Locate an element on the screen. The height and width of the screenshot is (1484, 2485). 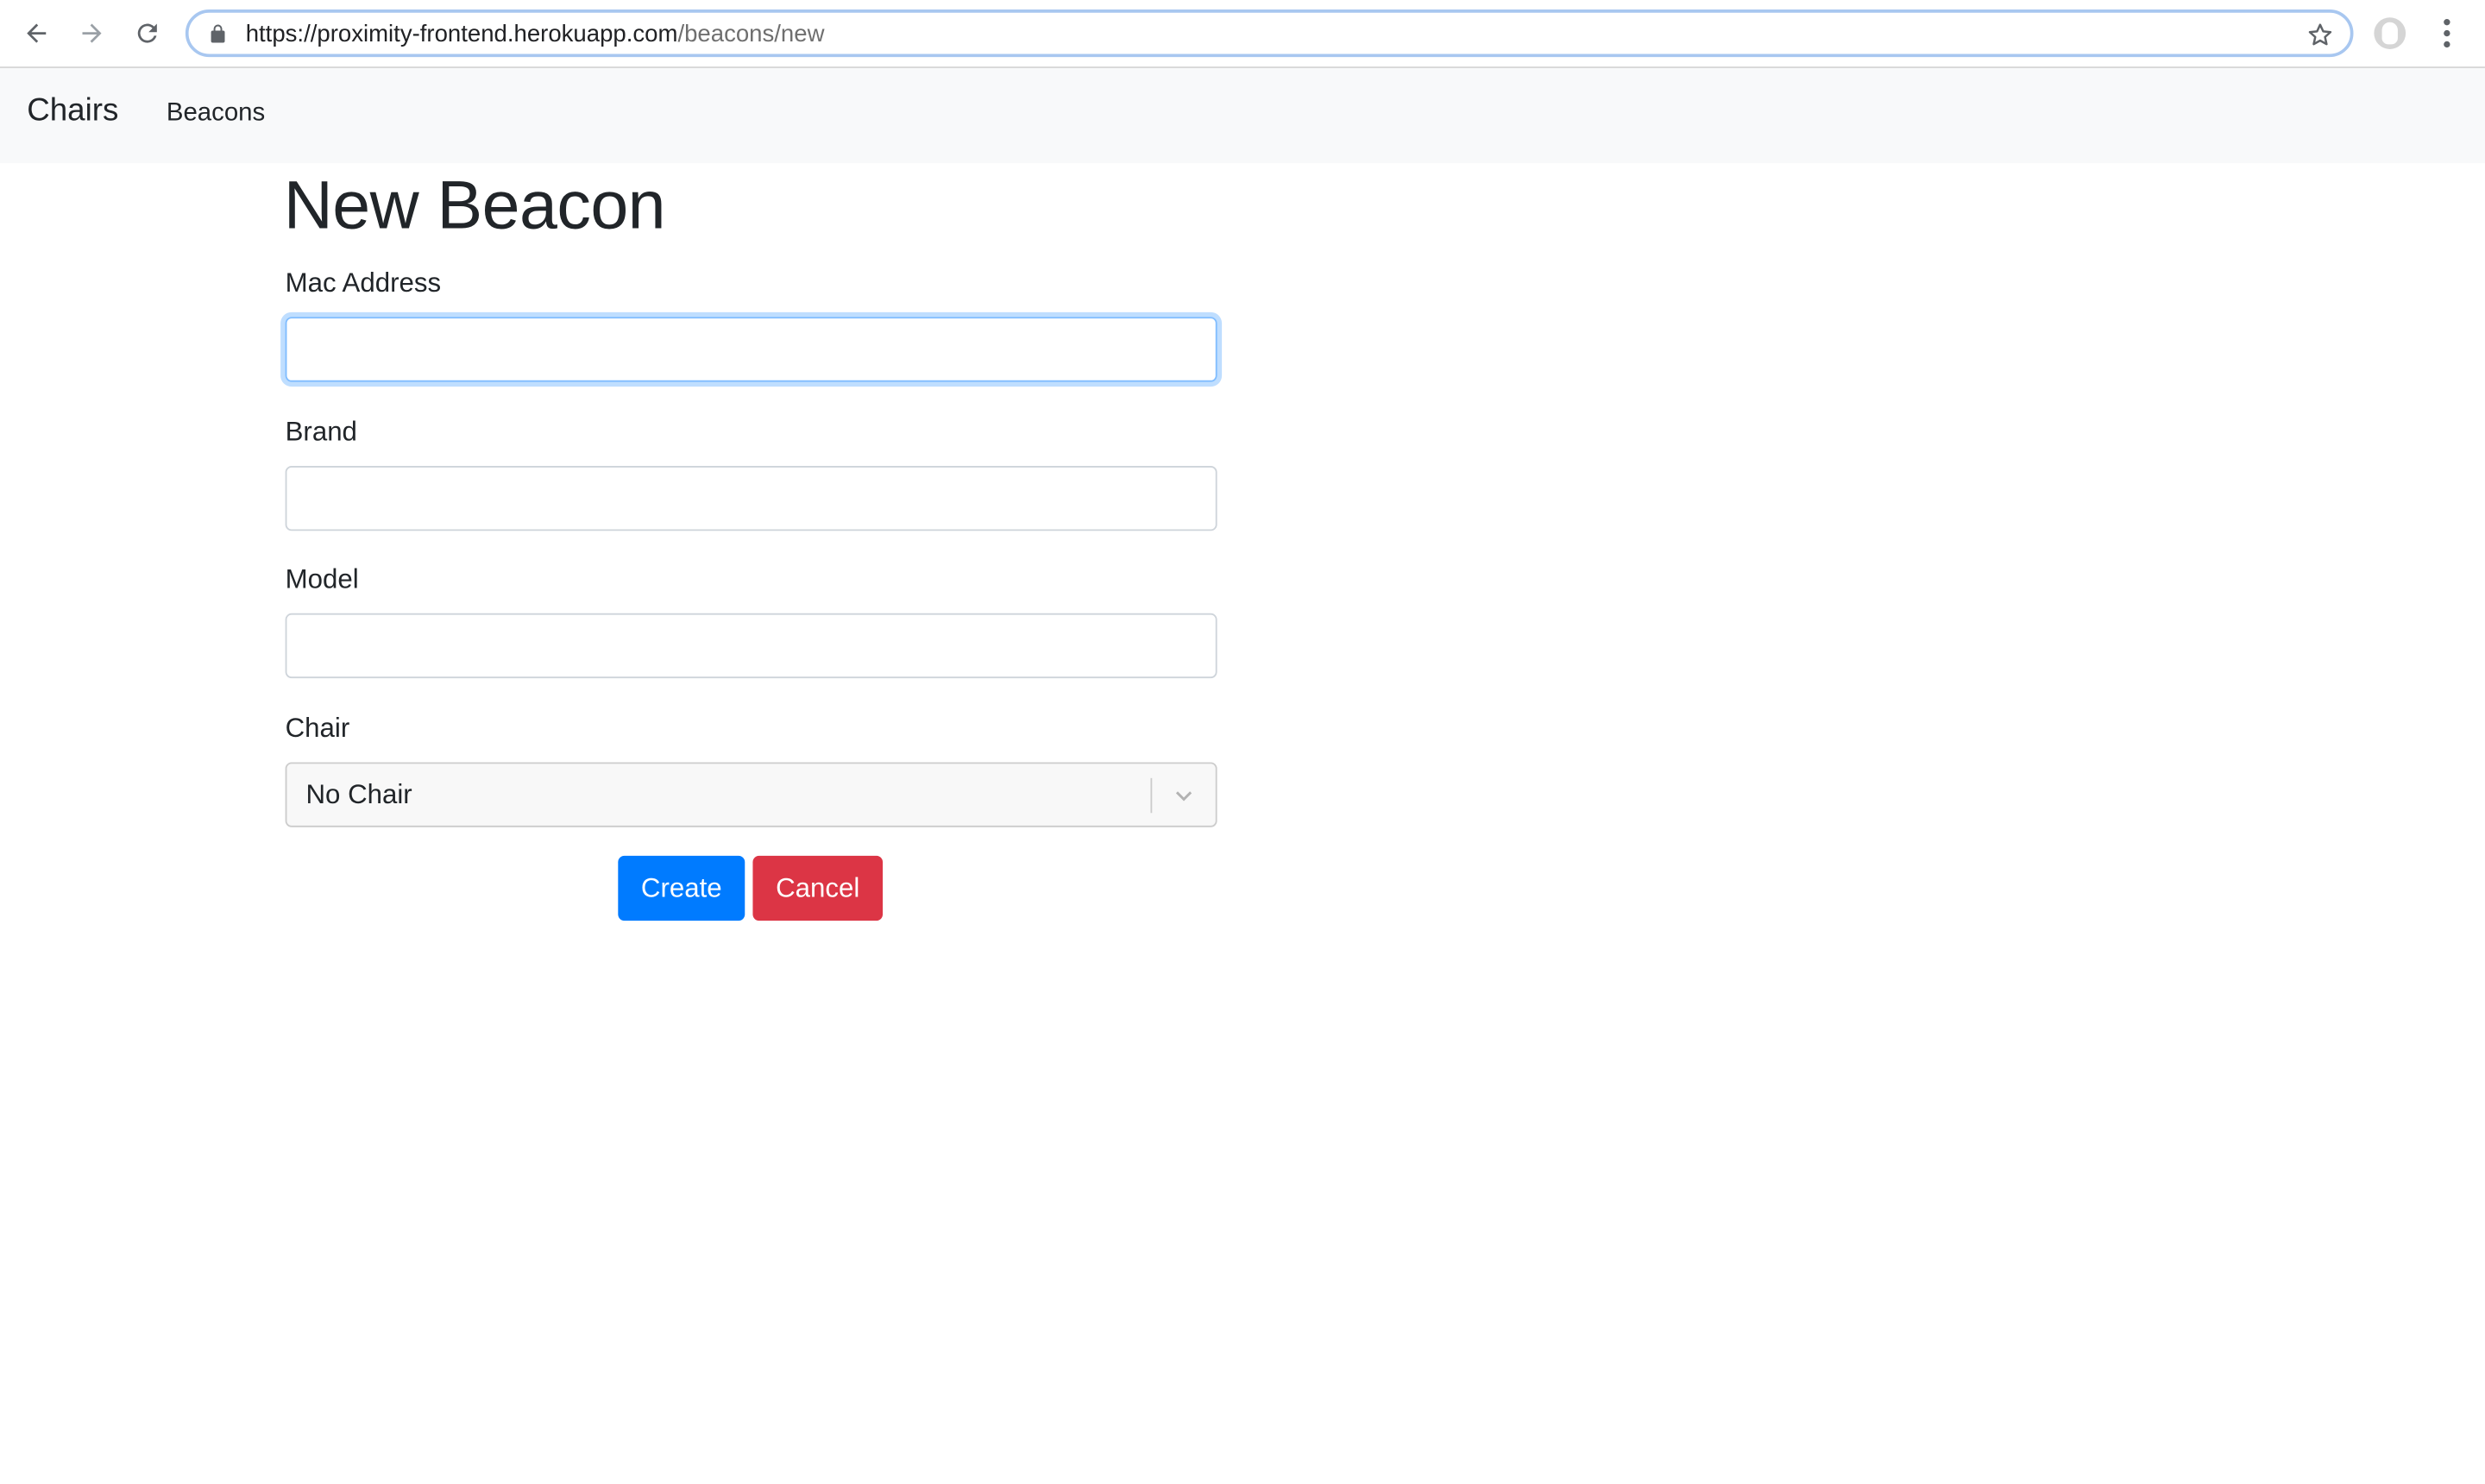
cancel-button: Cancel is located at coordinates (818, 888).